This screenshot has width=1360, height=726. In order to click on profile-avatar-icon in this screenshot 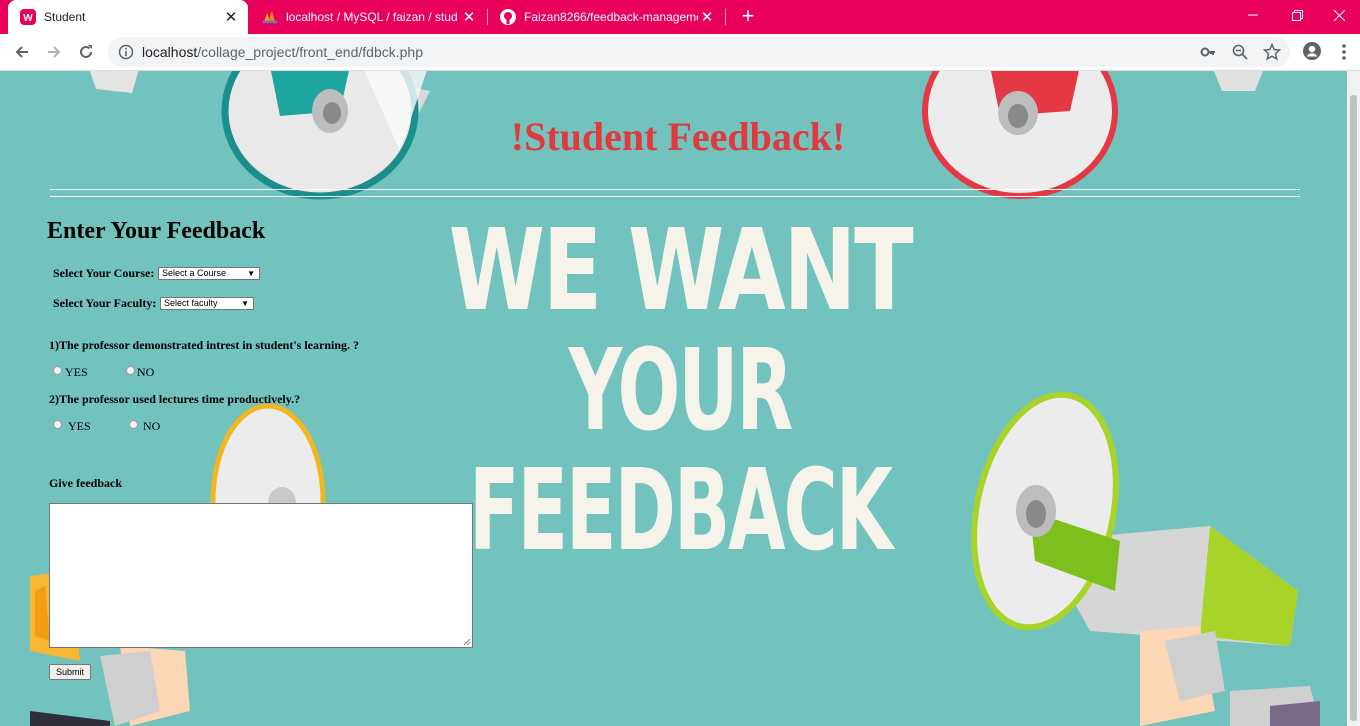, I will do `click(1313, 52)`.